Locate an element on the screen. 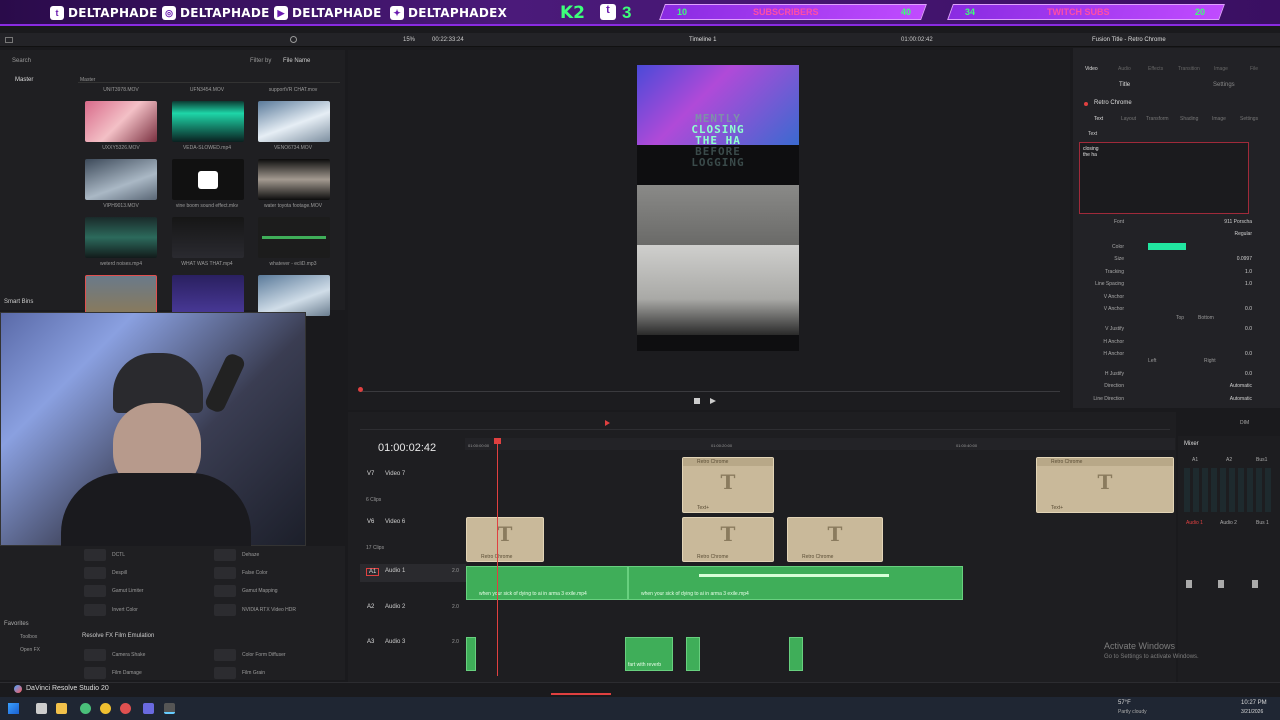 The height and width of the screenshot is (720, 1280). playhead-handle is located at coordinates (497, 441).